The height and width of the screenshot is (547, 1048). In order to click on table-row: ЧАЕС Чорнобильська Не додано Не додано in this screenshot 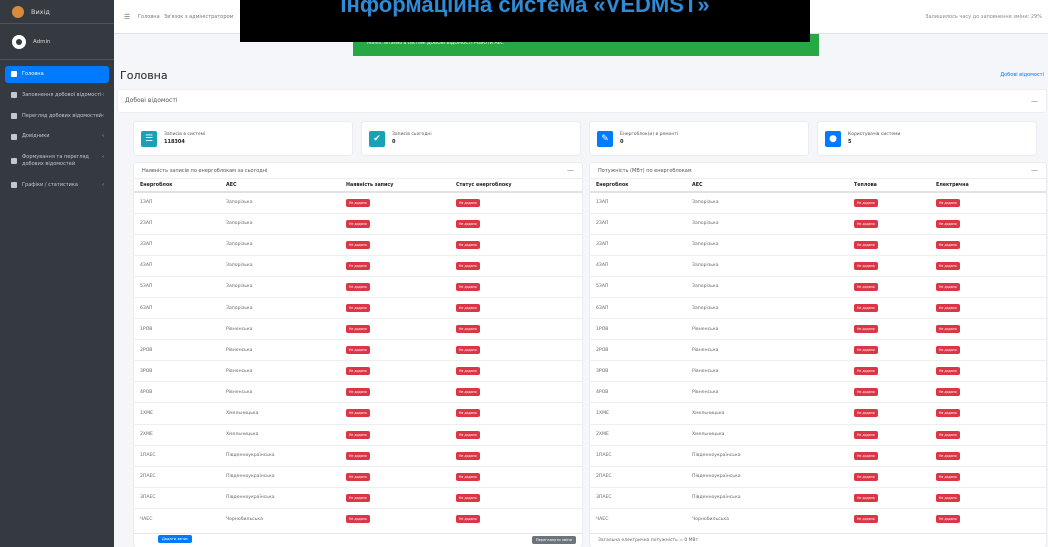, I will do `click(358, 518)`.